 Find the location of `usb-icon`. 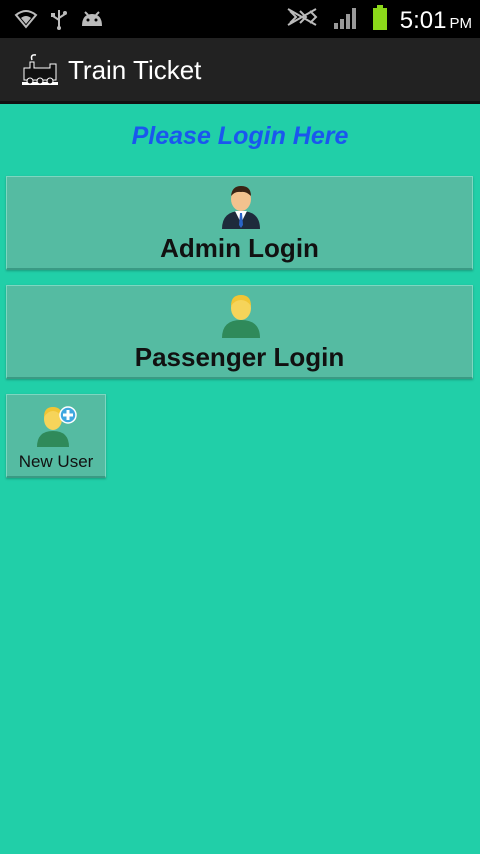

usb-icon is located at coordinates (59, 21).